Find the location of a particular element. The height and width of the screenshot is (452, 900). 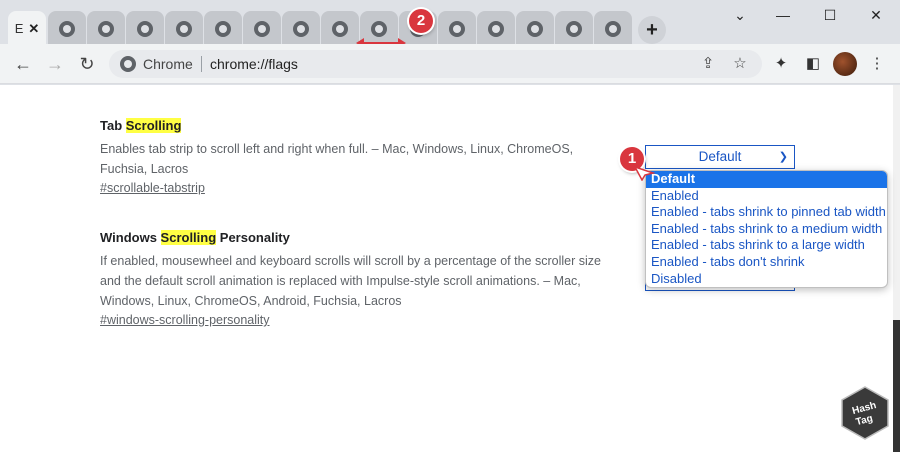

back-arrow-icon: ← is located at coordinates (23, 64).